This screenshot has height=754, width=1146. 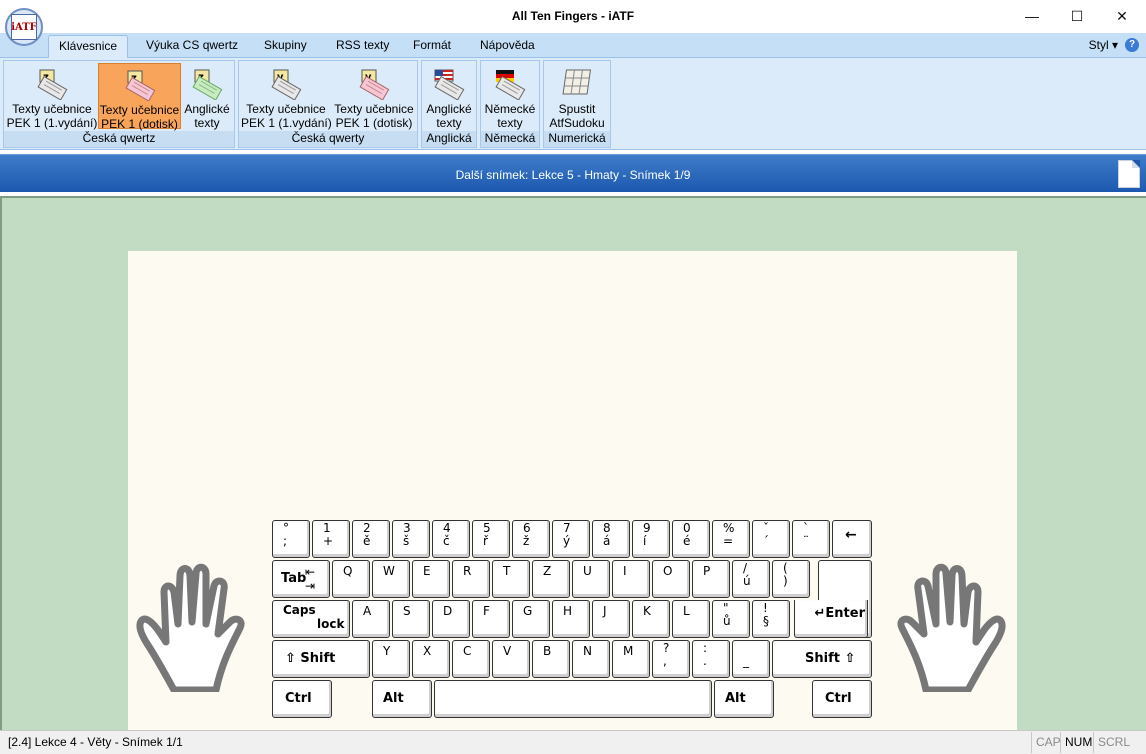 I want to click on maximize-button: ☐, so click(x=1077, y=16).